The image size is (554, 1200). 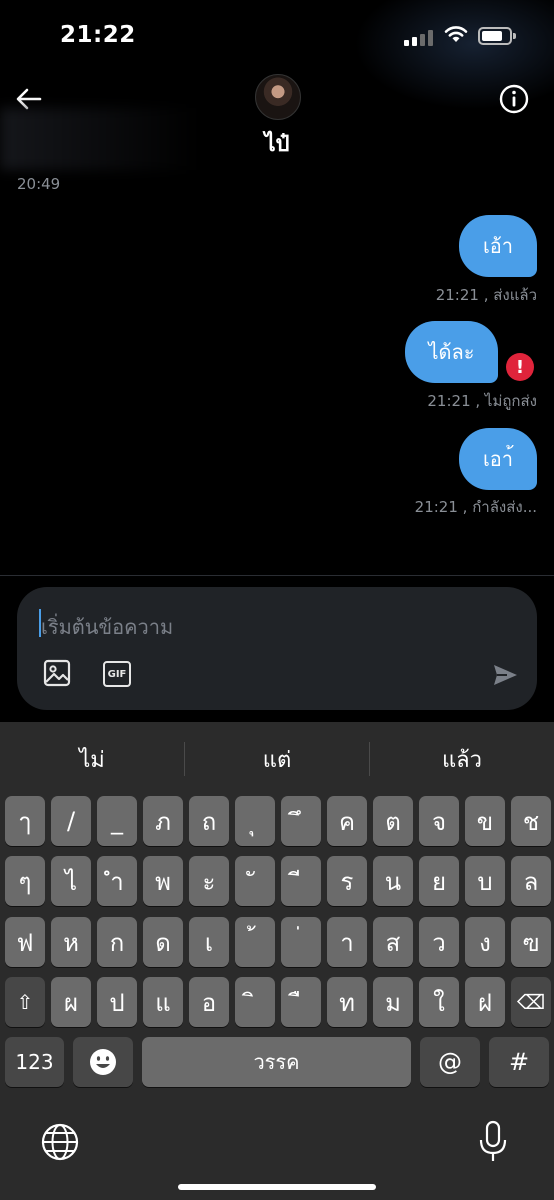 What do you see at coordinates (393, 1002) in the screenshot?
I see `key: ม` at bounding box center [393, 1002].